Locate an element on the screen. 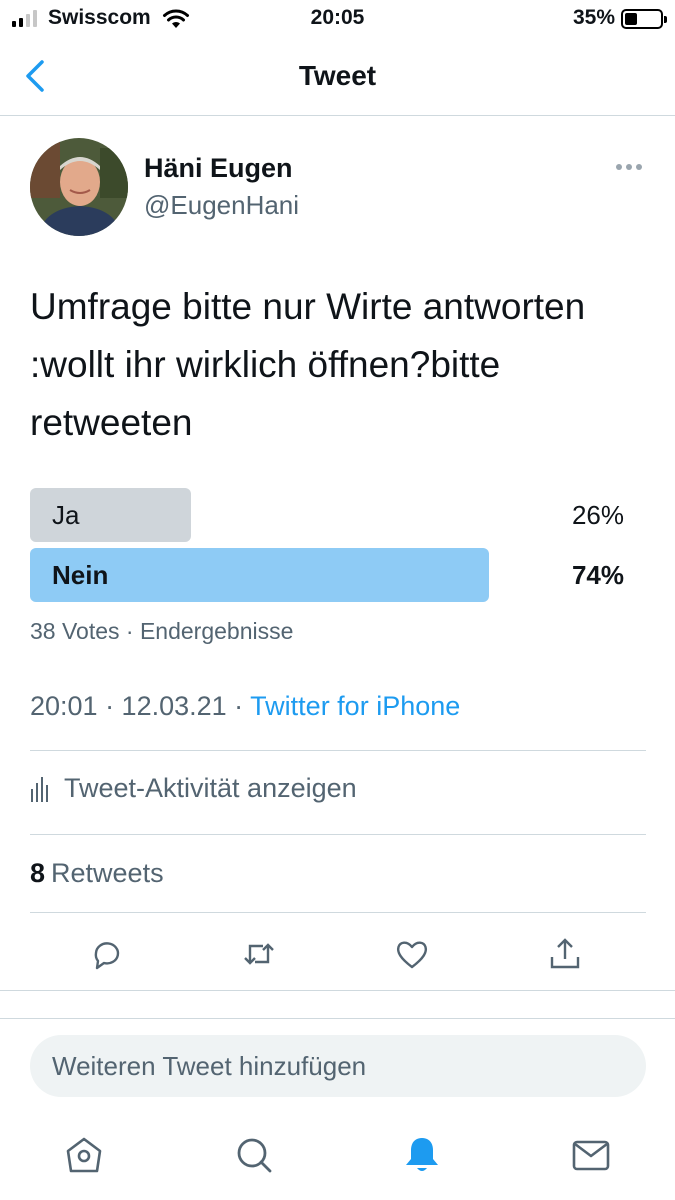  poll-option-nein: Nein 74% is located at coordinates (328, 575).